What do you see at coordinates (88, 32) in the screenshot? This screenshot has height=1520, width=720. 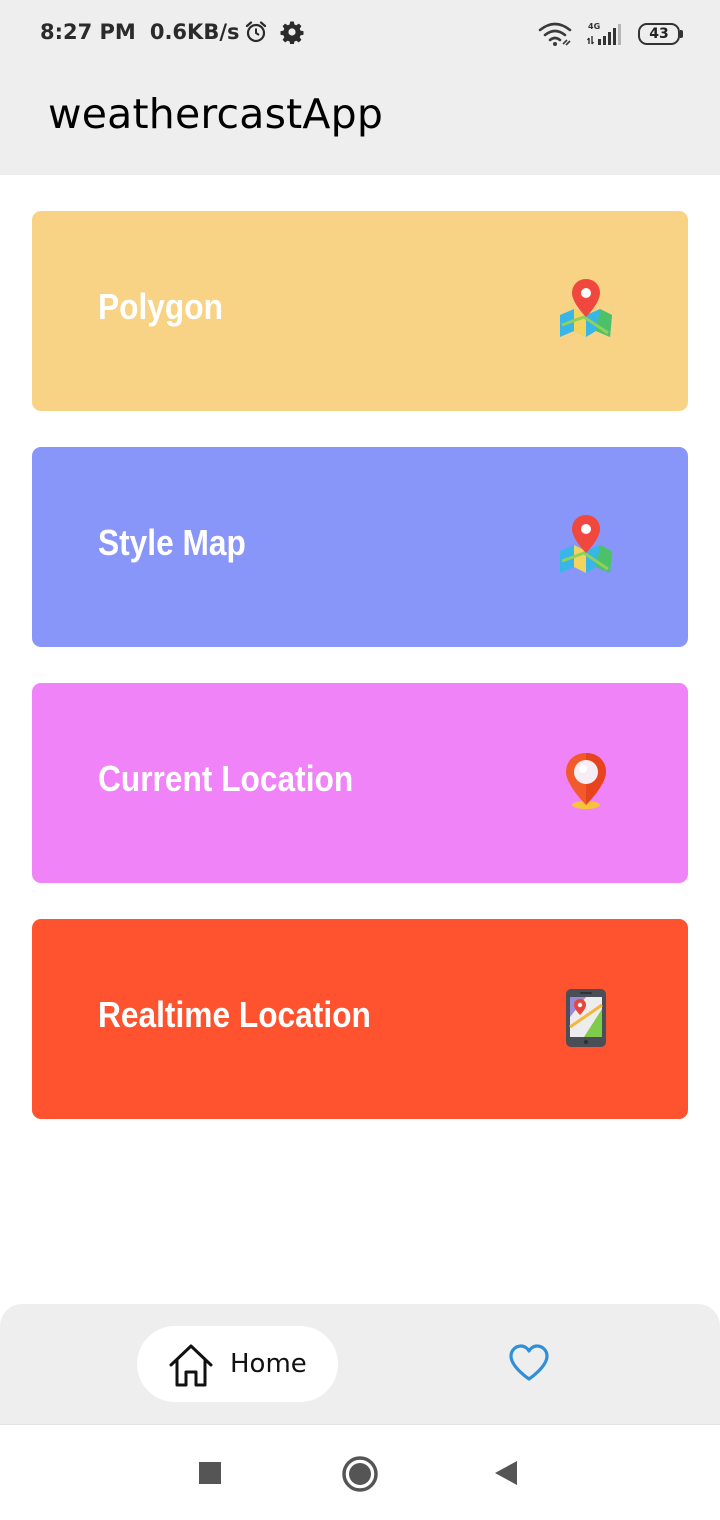 I see `status-time: 8:27 PM` at bounding box center [88, 32].